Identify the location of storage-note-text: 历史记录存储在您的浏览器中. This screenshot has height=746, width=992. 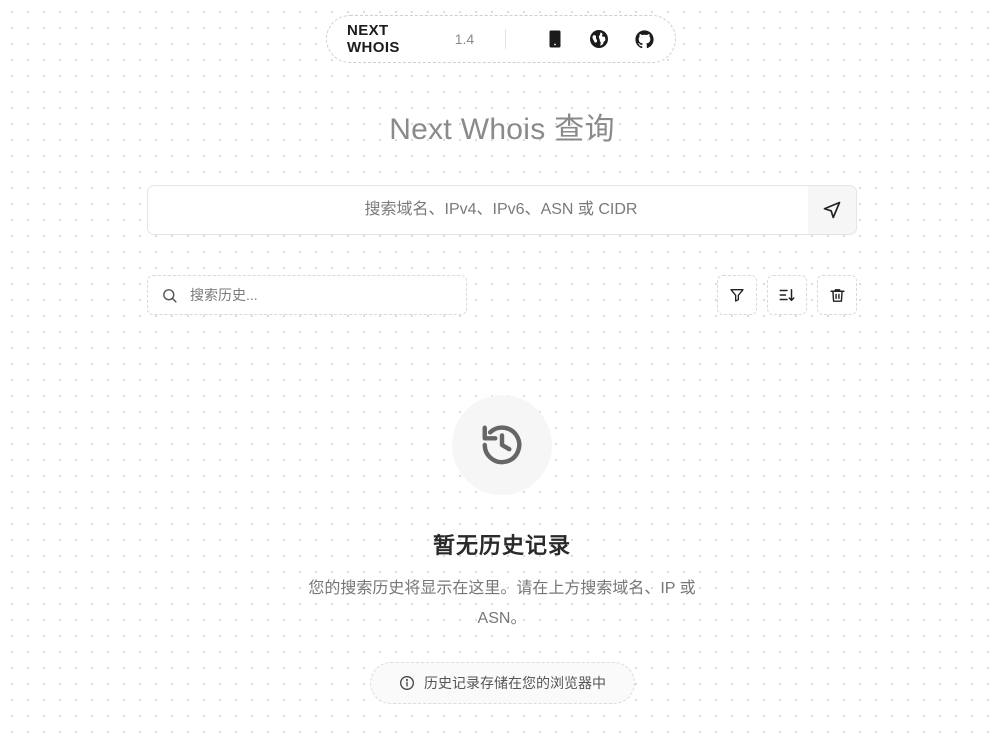
(515, 683).